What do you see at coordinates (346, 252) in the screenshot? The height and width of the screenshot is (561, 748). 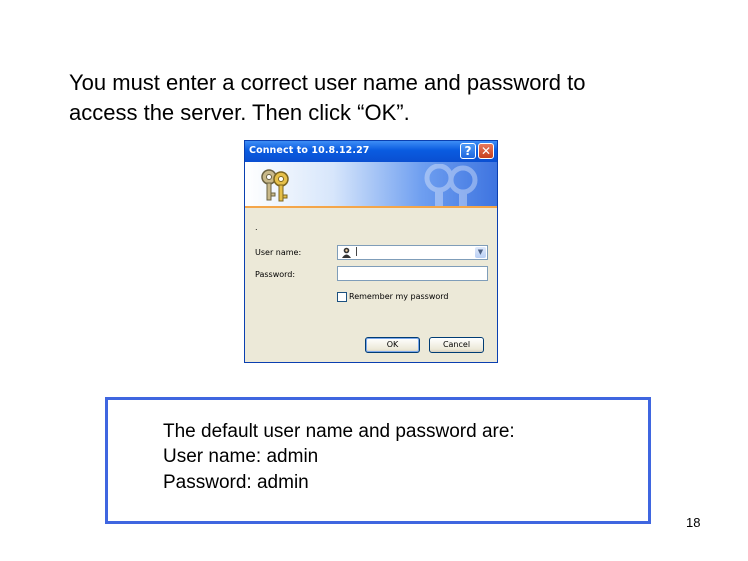 I see `user-icon` at bounding box center [346, 252].